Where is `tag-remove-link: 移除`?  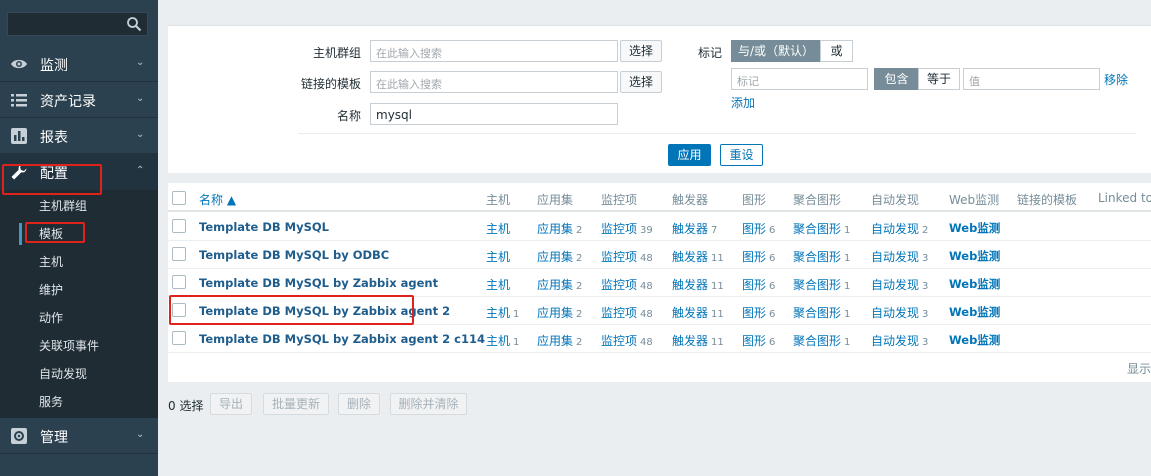 tag-remove-link: 移除 is located at coordinates (1116, 79).